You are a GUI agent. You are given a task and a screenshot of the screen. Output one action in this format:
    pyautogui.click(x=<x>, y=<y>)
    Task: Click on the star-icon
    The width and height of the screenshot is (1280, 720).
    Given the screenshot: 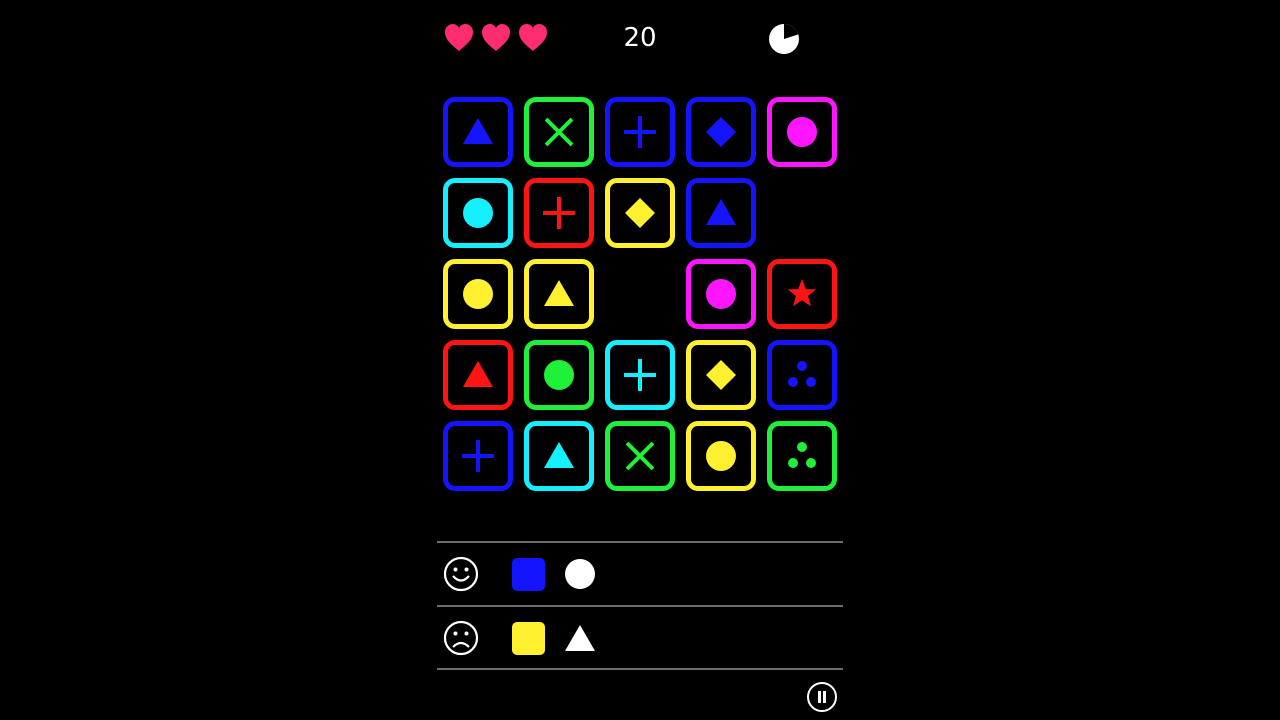 What is the action you would take?
    pyautogui.click(x=802, y=293)
    